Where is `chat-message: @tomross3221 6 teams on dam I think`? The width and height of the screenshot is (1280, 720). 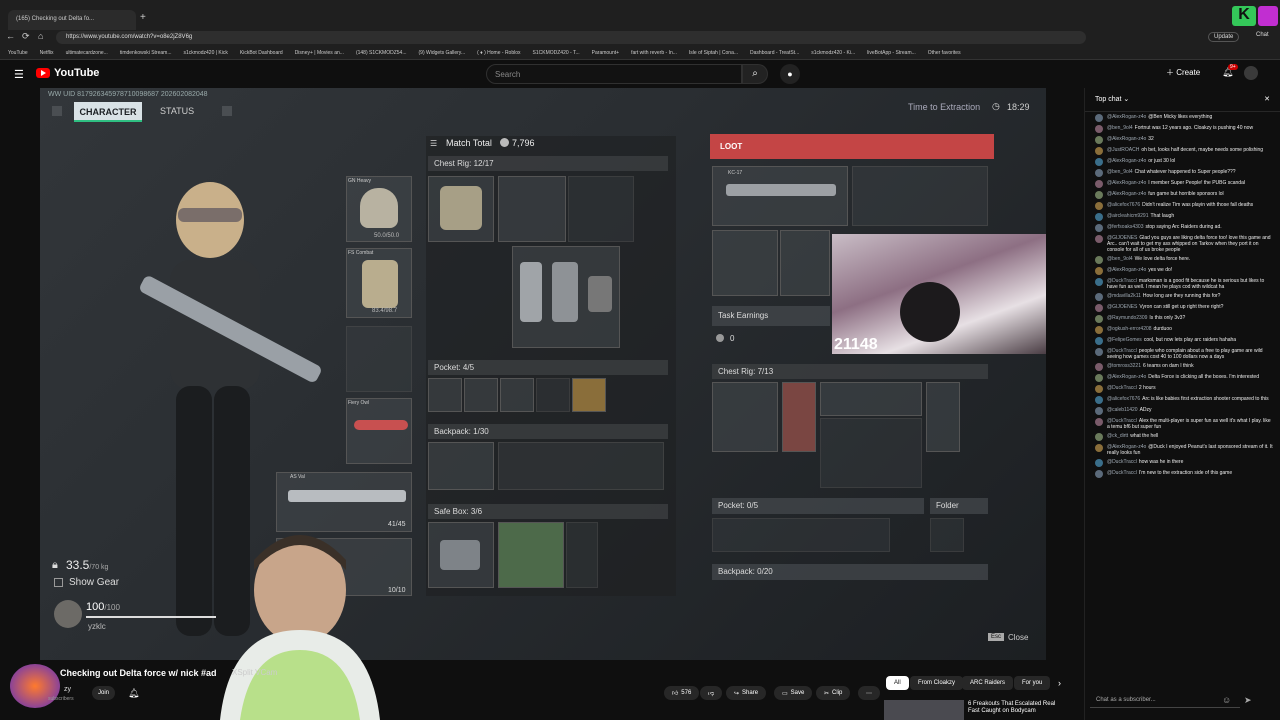
chat-message: @tomross3221 6 teams on dam I think is located at coordinates (1184, 367).